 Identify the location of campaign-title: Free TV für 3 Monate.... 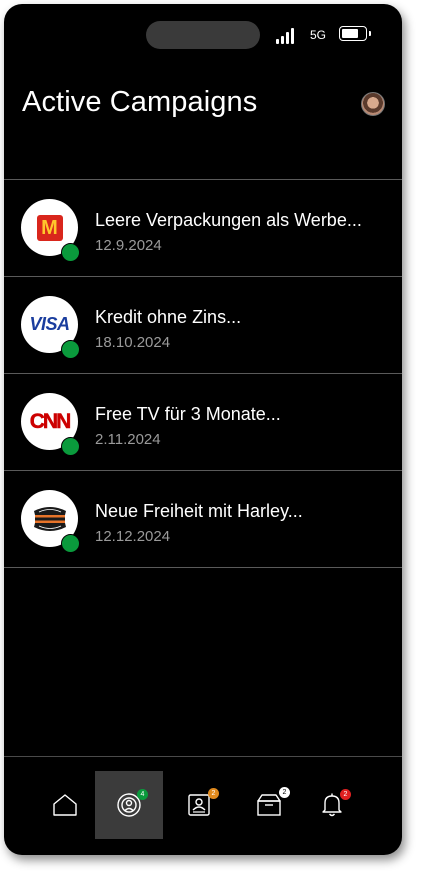
(188, 414).